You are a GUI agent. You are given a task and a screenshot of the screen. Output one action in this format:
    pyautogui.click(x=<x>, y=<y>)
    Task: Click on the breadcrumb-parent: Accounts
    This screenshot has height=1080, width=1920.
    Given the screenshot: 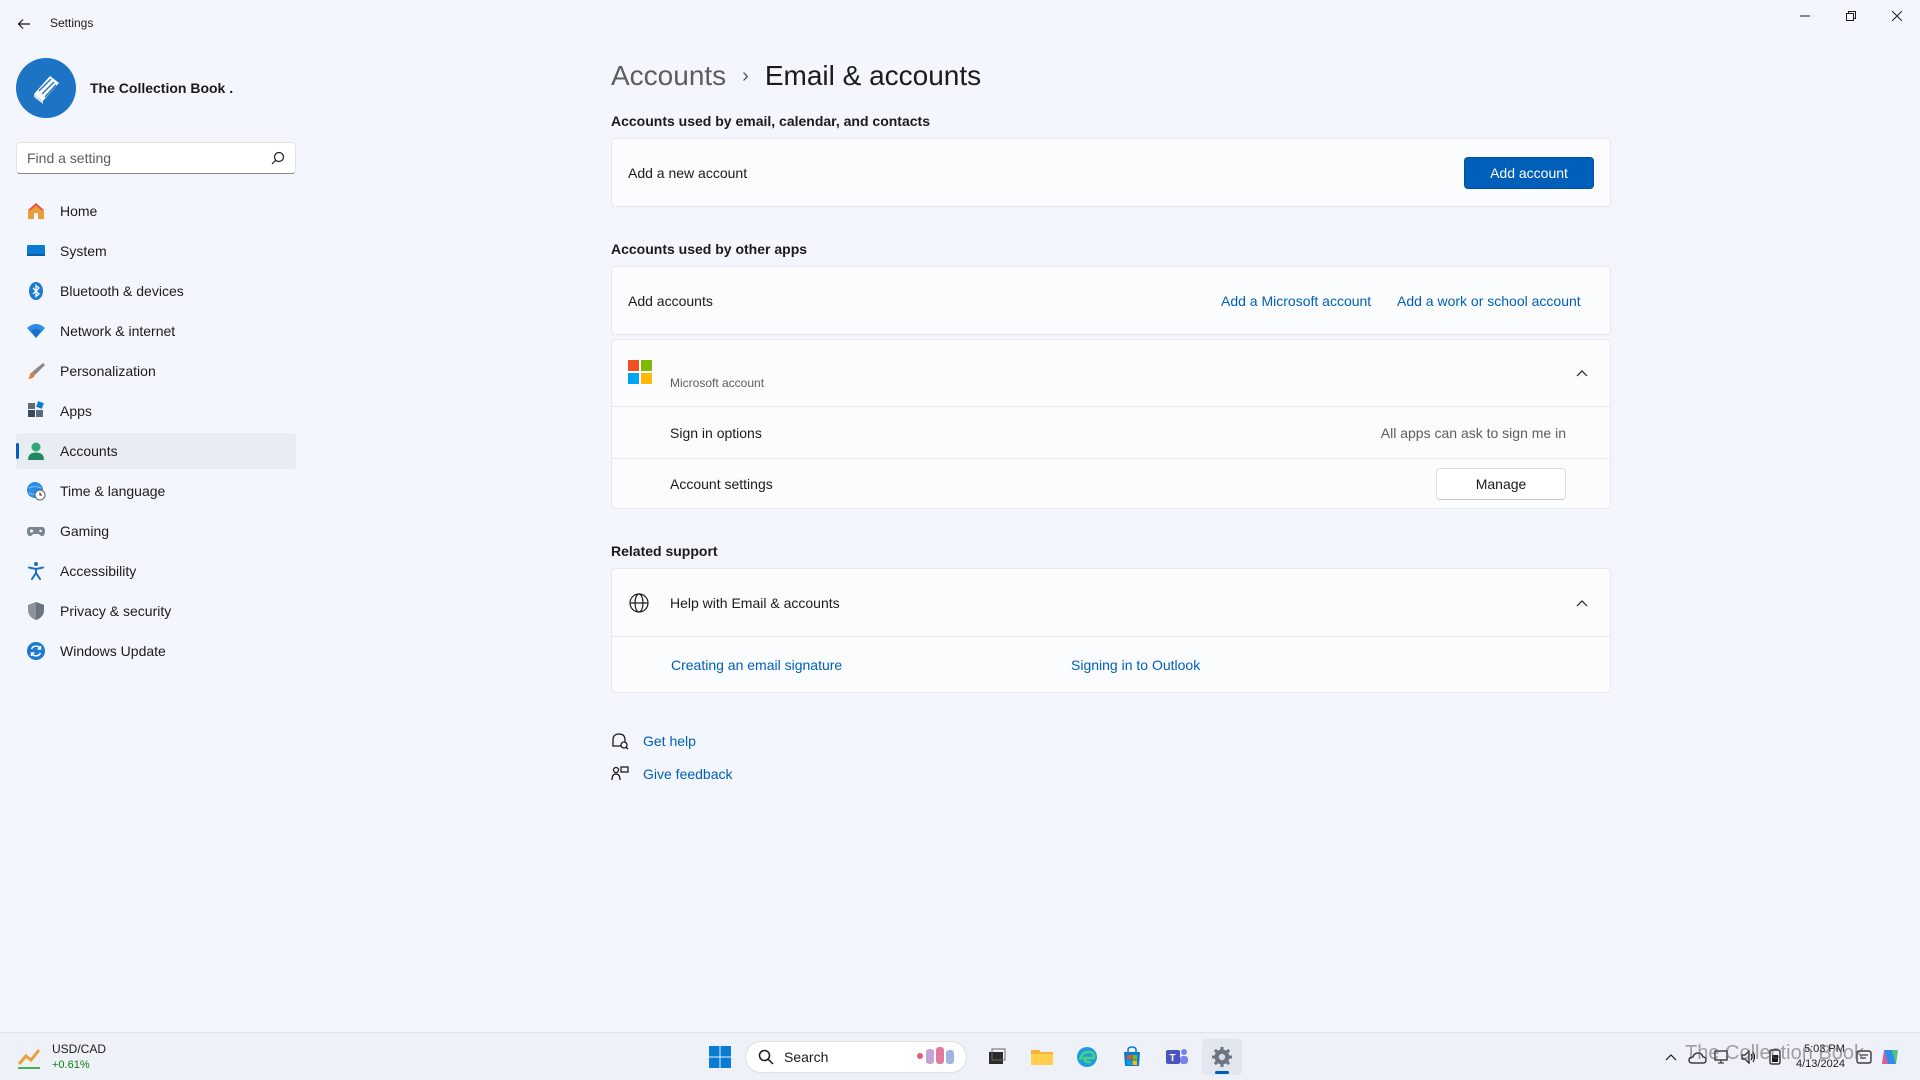 What is the action you would take?
    pyautogui.click(x=668, y=76)
    